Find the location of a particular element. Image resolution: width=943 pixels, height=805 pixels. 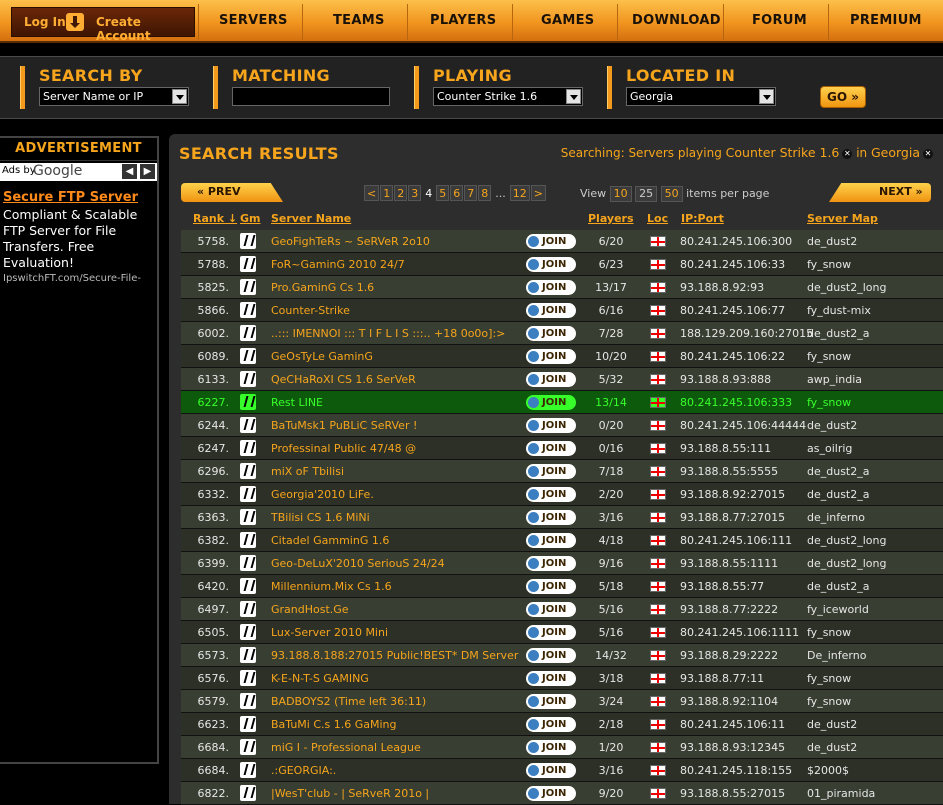

header-rank: Rank ↓ is located at coordinates (215, 218).